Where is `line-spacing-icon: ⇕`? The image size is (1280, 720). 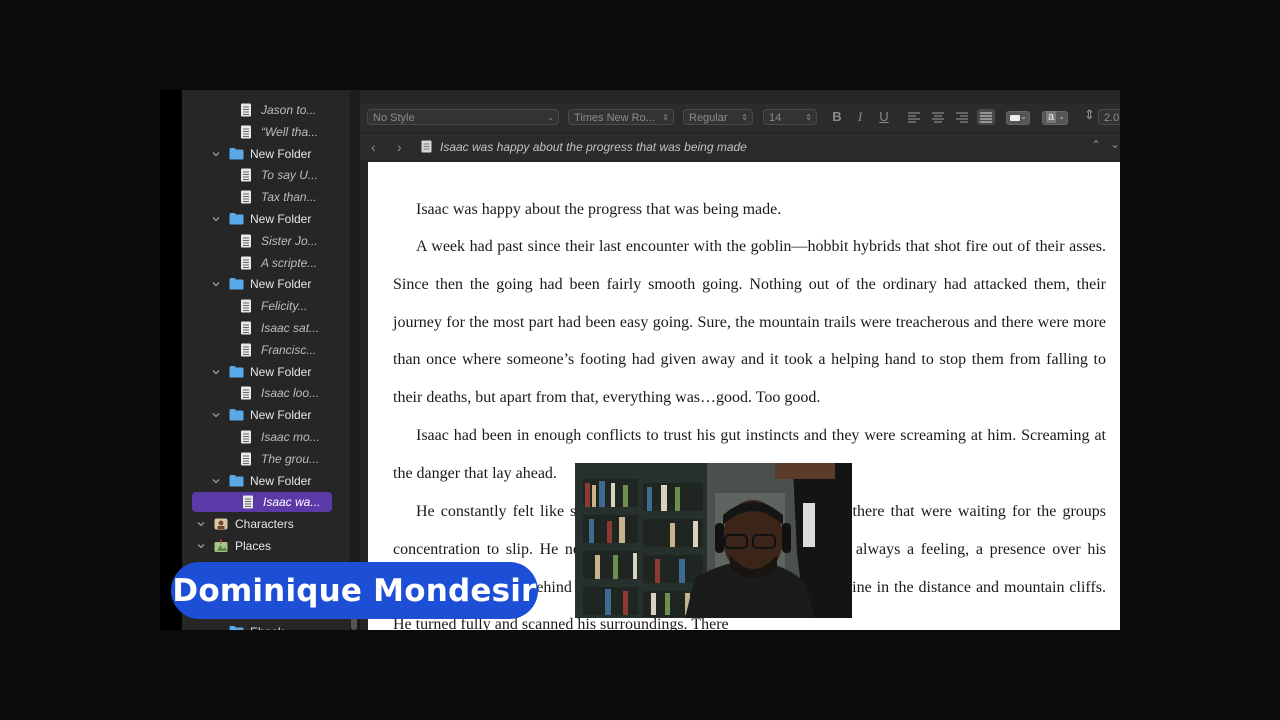
line-spacing-icon: ⇕ is located at coordinates (1089, 114).